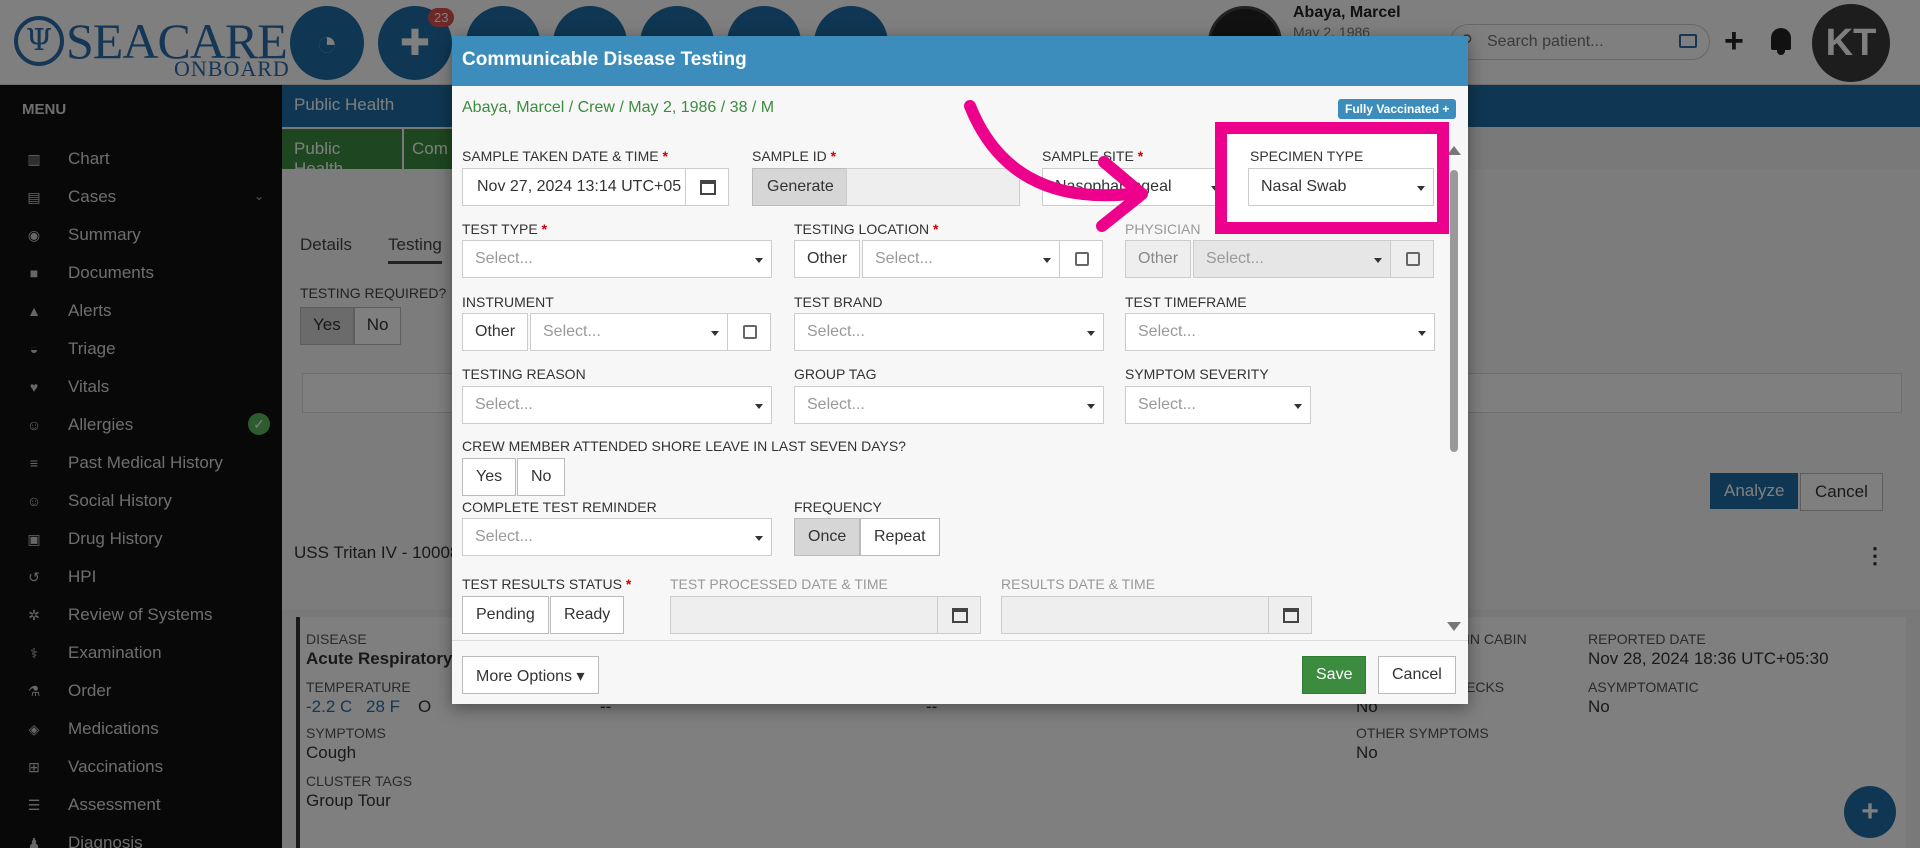 This screenshot has height=848, width=1920. Describe the element at coordinates (489, 477) in the screenshot. I see `shore-leave-yes: Yes` at that location.